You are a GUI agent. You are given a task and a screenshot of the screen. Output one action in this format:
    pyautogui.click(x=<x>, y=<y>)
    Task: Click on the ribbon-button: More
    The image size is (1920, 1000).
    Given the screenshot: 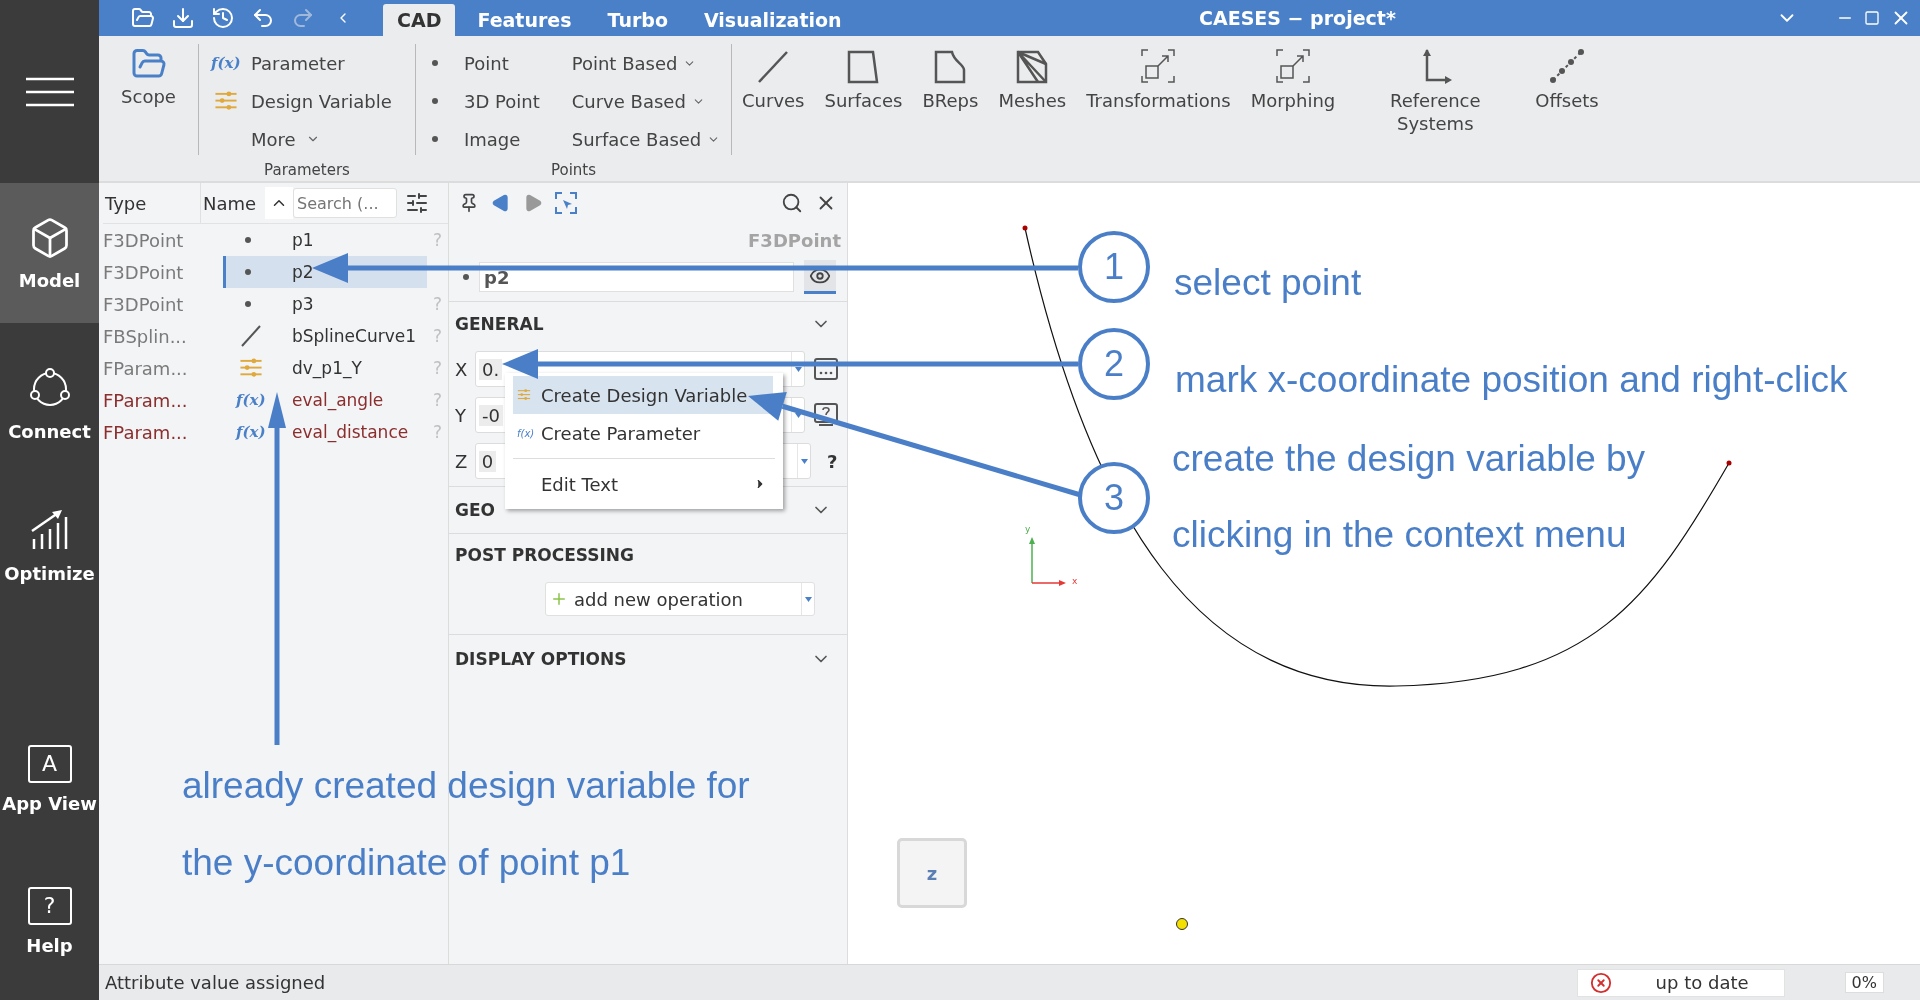 What is the action you would take?
    pyautogui.click(x=301, y=139)
    